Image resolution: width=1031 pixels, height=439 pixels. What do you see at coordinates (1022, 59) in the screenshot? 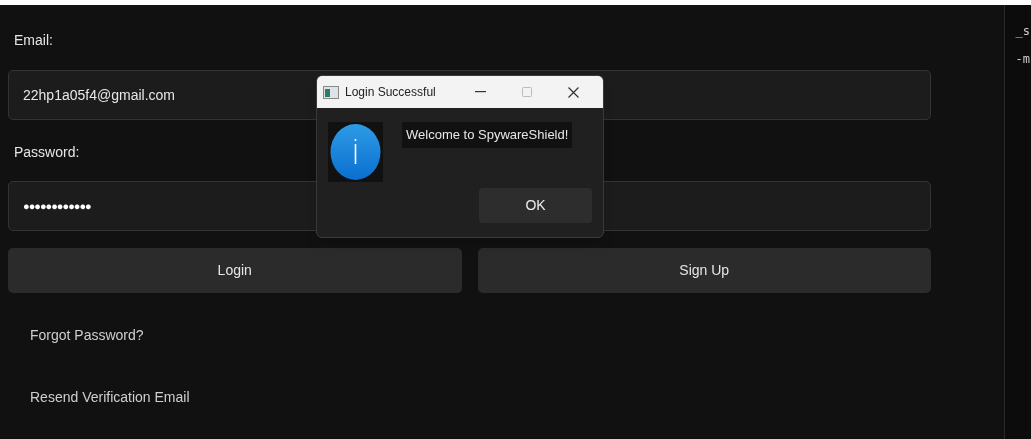
I see `terminal-text: -m` at bounding box center [1022, 59].